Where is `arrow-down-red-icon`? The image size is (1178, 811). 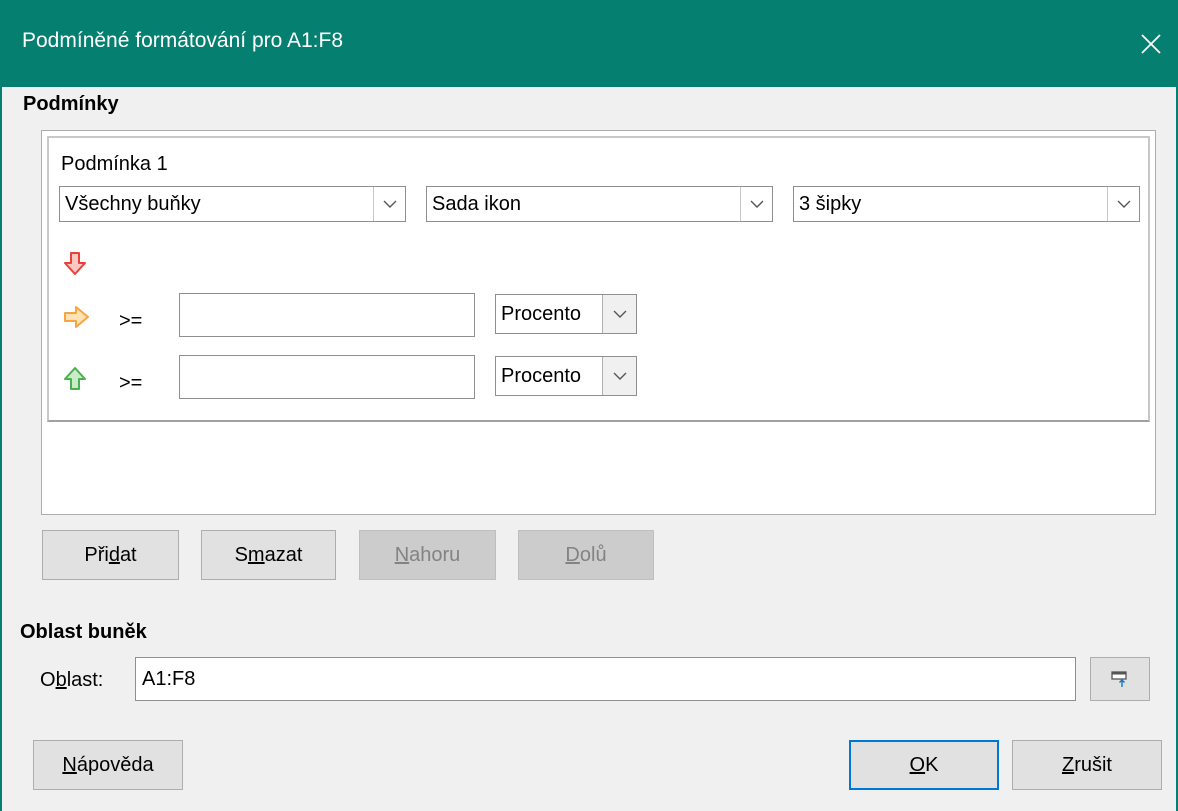 arrow-down-red-icon is located at coordinates (75, 263).